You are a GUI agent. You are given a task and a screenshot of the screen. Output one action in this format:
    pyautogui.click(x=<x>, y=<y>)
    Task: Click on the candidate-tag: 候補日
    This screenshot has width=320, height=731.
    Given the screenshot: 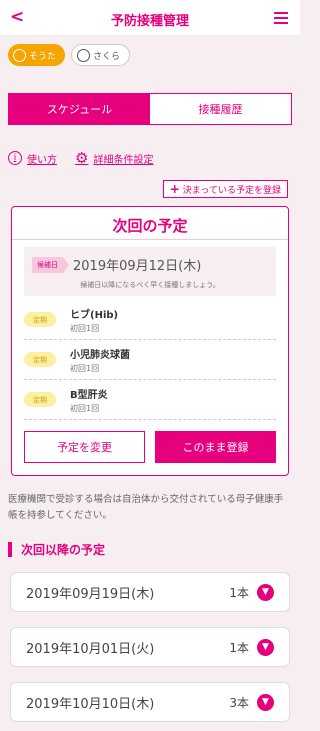 What is the action you would take?
    pyautogui.click(x=50, y=264)
    